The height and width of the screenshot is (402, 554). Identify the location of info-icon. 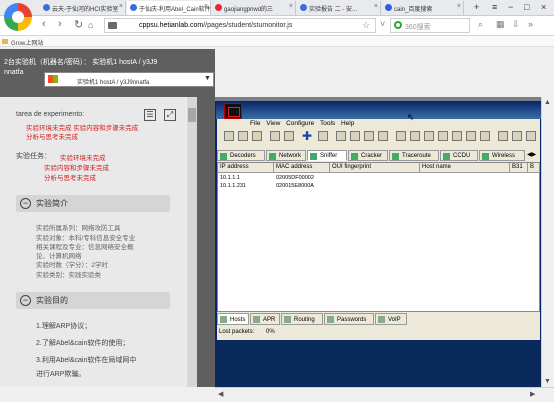
(503, 136).